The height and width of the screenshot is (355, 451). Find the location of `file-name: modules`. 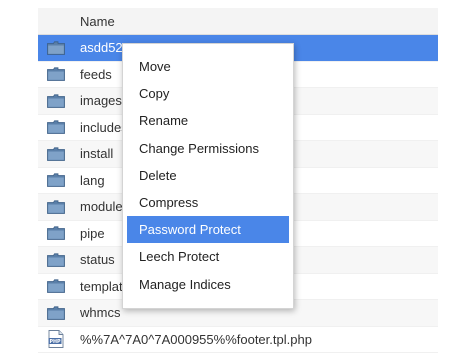

file-name: modules is located at coordinates (105, 207).